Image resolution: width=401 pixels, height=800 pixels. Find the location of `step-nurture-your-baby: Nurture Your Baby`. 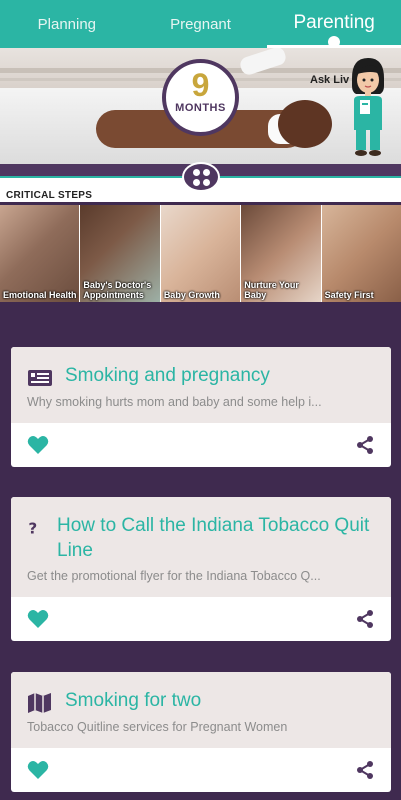

step-nurture-your-baby: Nurture Your Baby is located at coordinates (281, 253).